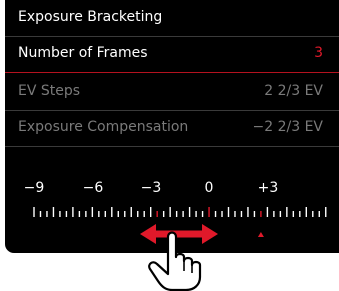 The width and height of the screenshot is (339, 291). I want to click on scale-label-0: 0, so click(209, 188).